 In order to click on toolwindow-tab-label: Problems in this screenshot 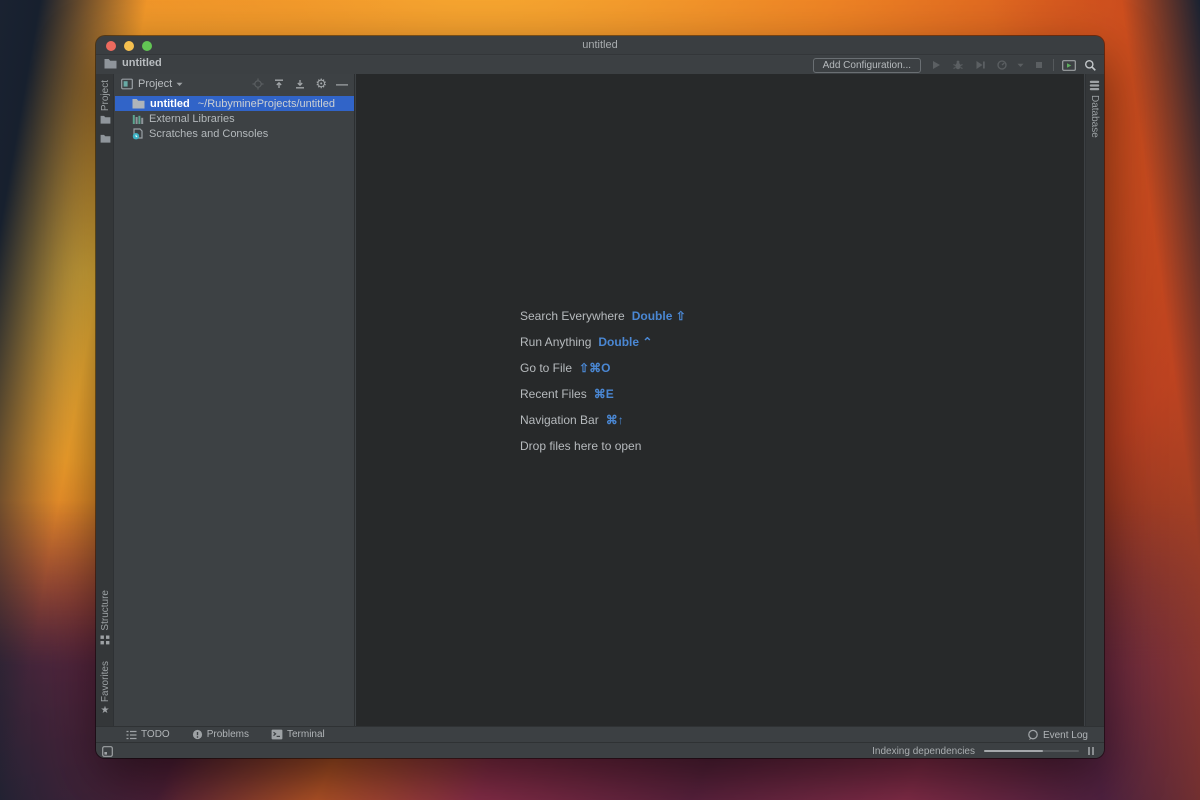, I will do `click(227, 734)`.